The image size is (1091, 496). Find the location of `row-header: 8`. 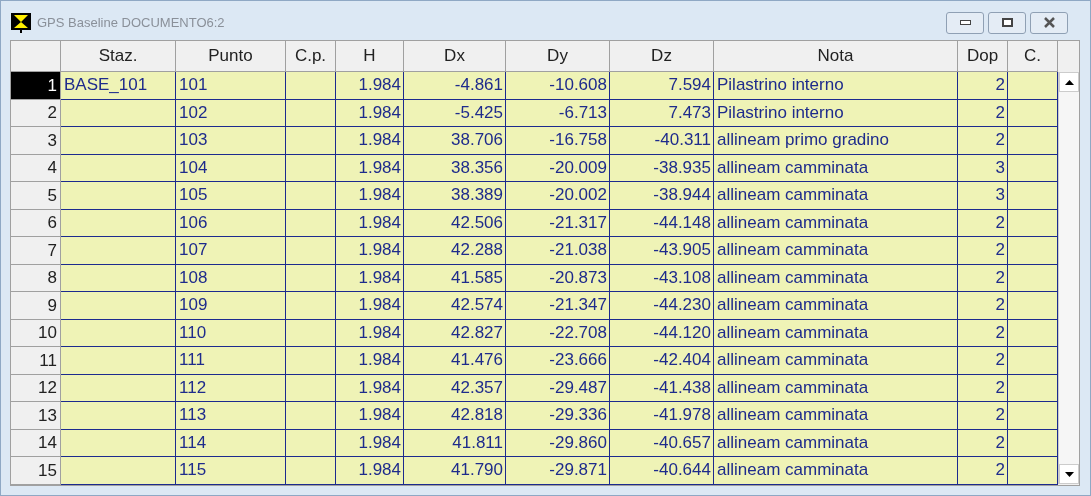

row-header: 8 is located at coordinates (36, 278).